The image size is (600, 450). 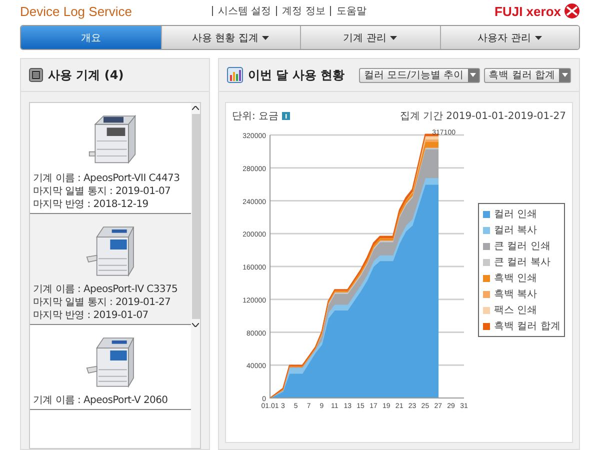 What do you see at coordinates (102, 191) in the screenshot?
I see `machine-info-text: 마지막 일별 통지 : 2019-01-07` at bounding box center [102, 191].